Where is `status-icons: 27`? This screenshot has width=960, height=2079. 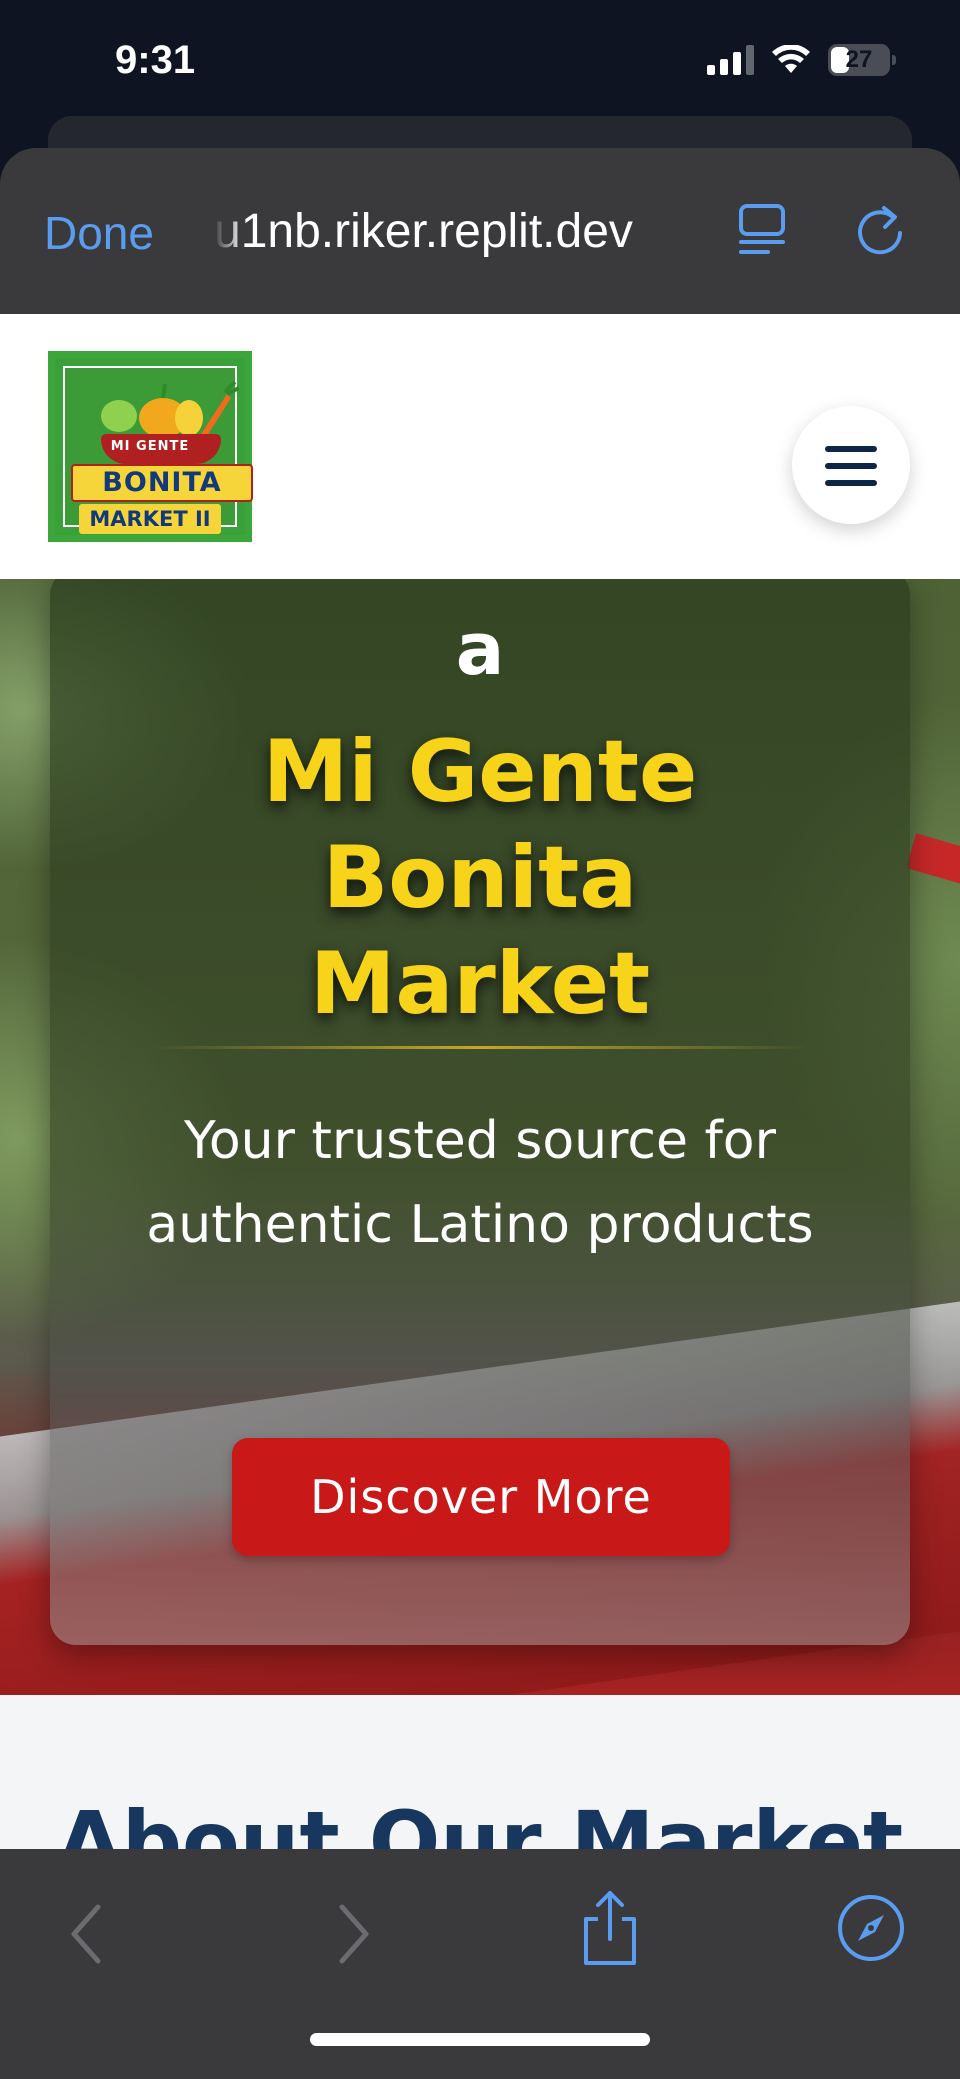 status-icons: 27 is located at coordinates (801, 60).